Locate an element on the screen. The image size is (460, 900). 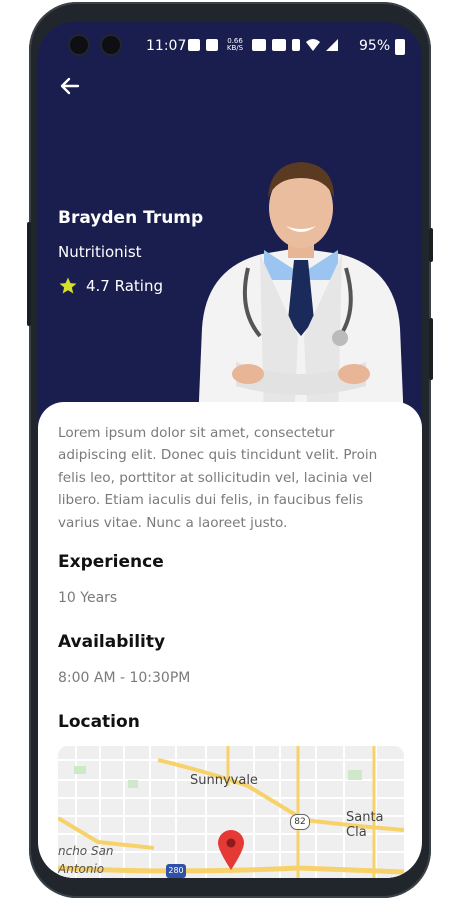
map-label-santa-clara: Santa Cla is located at coordinates (365, 825).